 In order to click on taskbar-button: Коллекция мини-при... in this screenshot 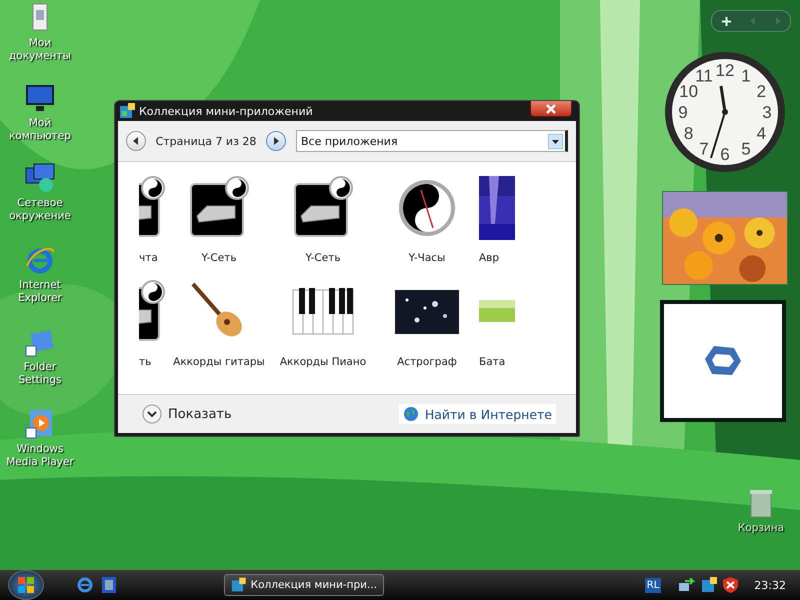, I will do `click(304, 585)`.